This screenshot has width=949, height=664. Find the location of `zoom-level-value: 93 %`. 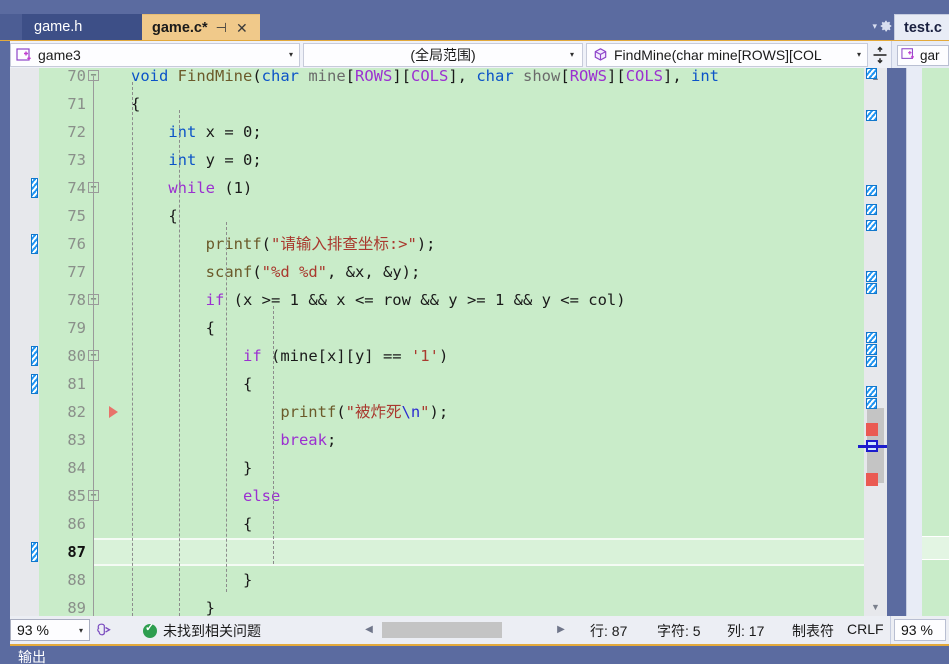

zoom-level-value: 93 % is located at coordinates (33, 630).